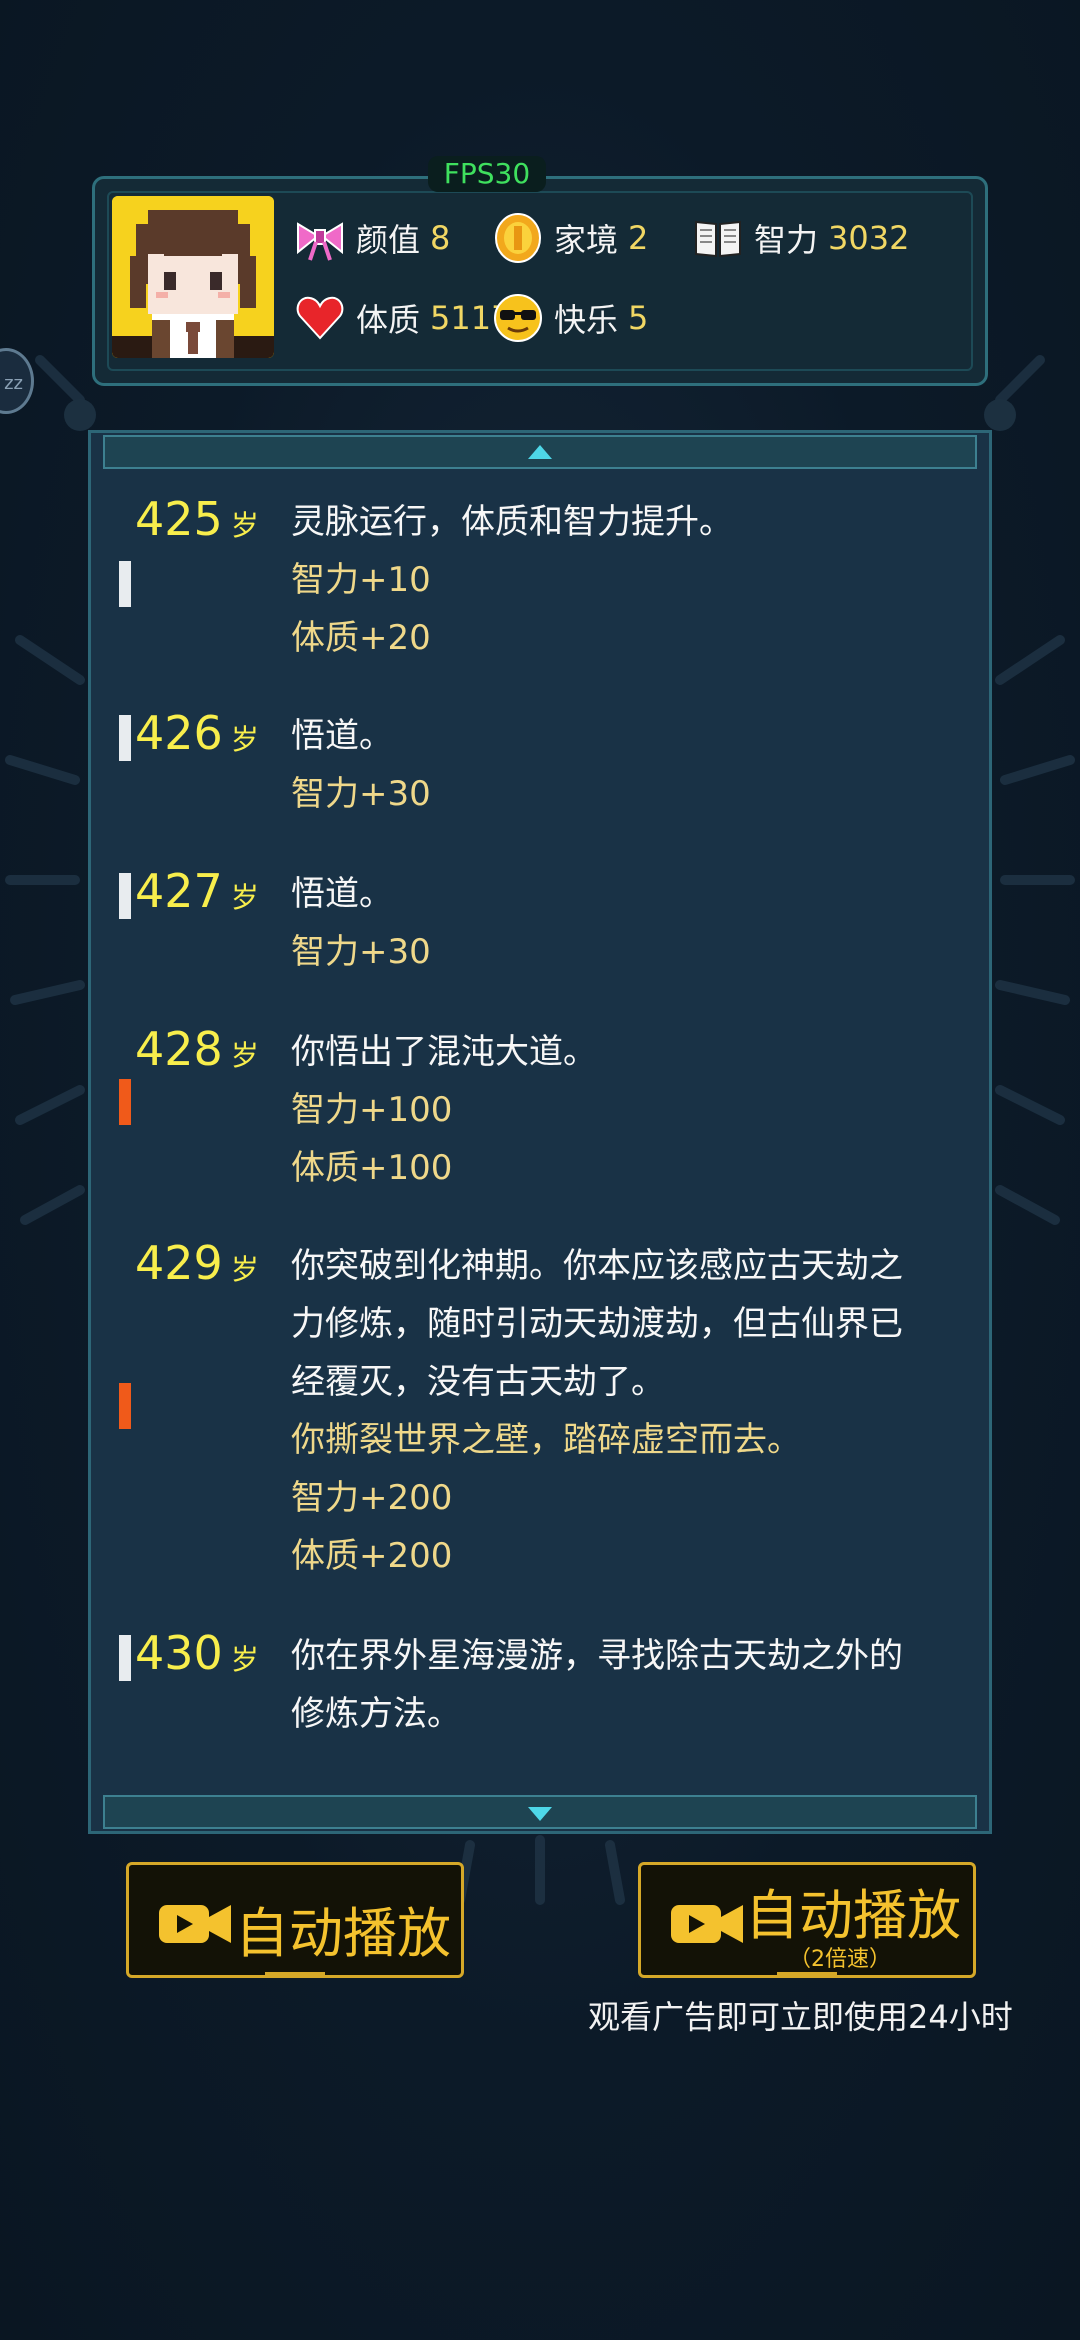 This screenshot has width=1080, height=2340. Describe the element at coordinates (320, 318) in the screenshot. I see `heart-icon` at that location.